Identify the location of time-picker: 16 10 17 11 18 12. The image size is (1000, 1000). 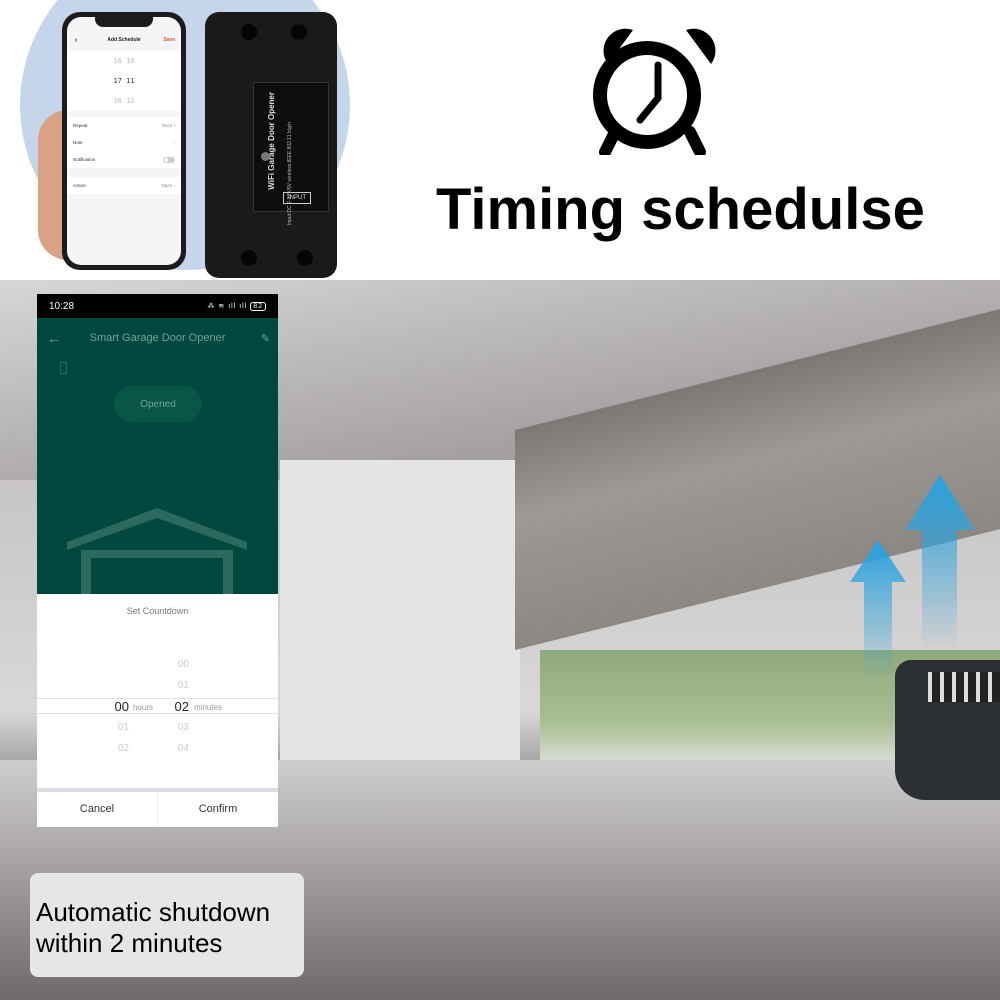
(124, 81).